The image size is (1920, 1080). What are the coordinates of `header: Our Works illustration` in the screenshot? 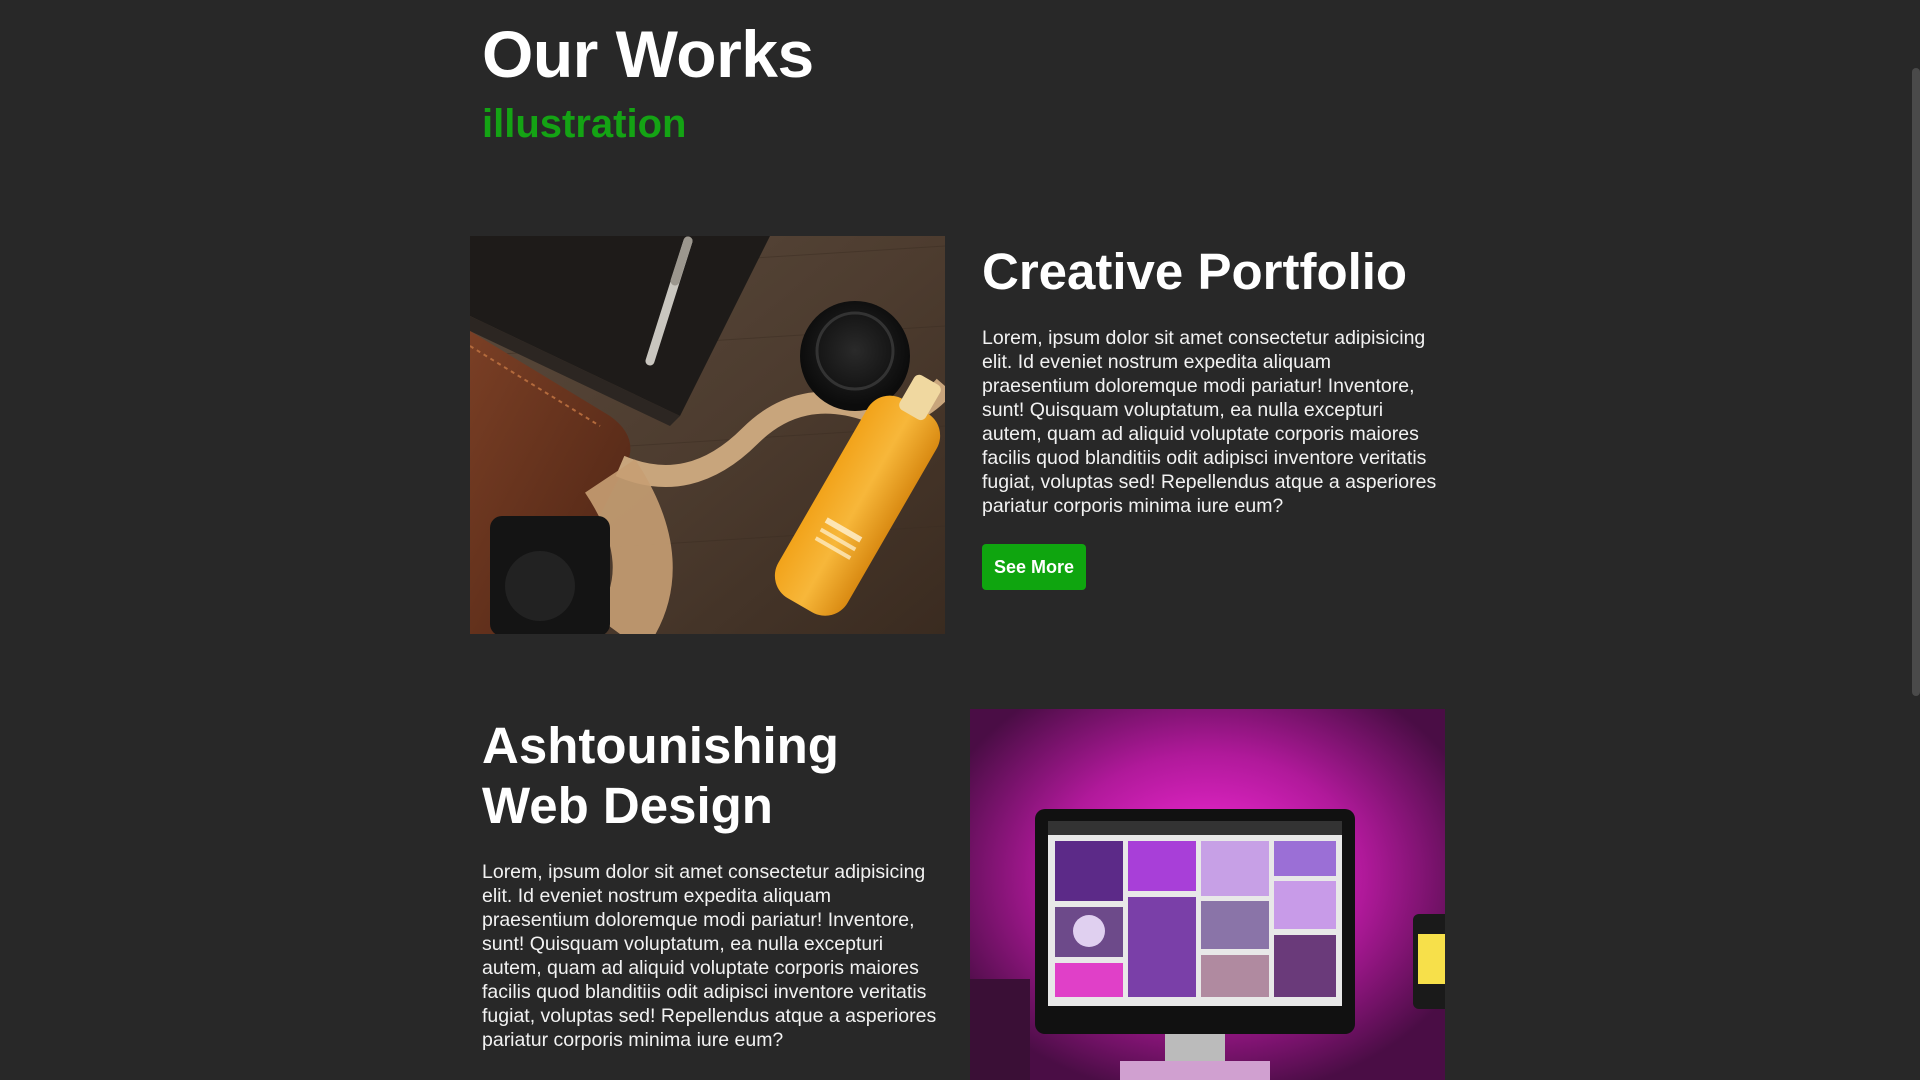 It's located at (648, 84).